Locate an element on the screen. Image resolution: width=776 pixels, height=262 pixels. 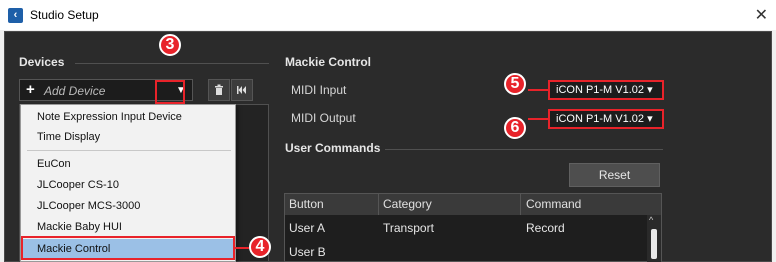
menu-item-eucon: EuCon is located at coordinates (128, 164).